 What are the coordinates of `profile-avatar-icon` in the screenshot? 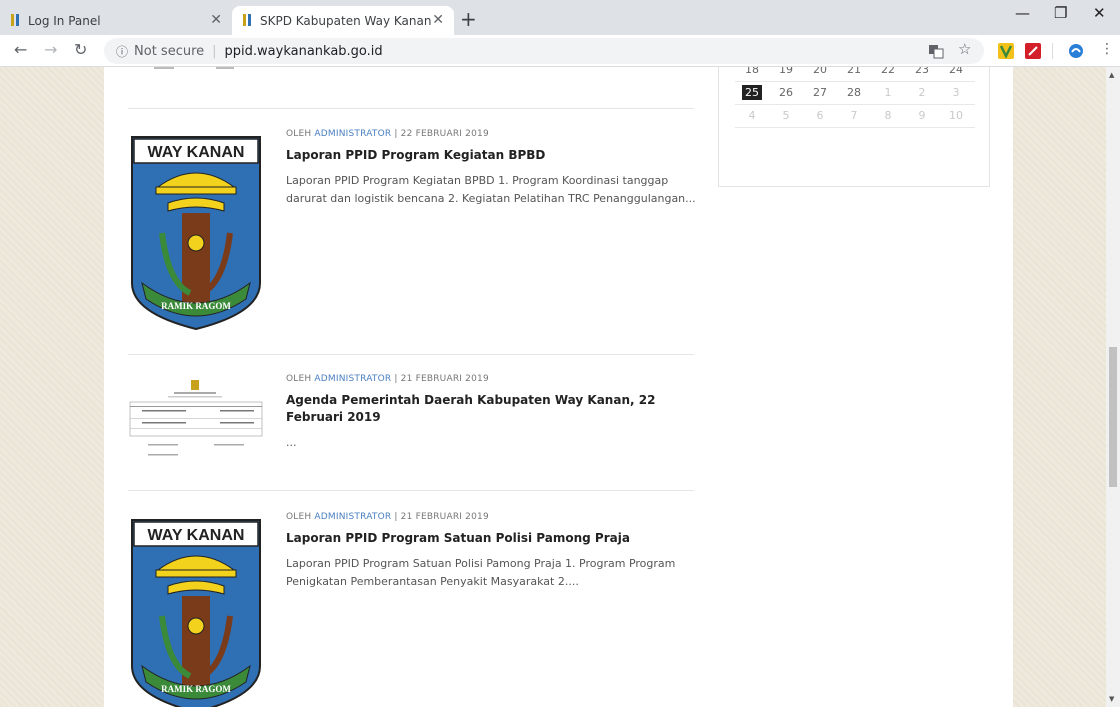 It's located at (1076, 51).